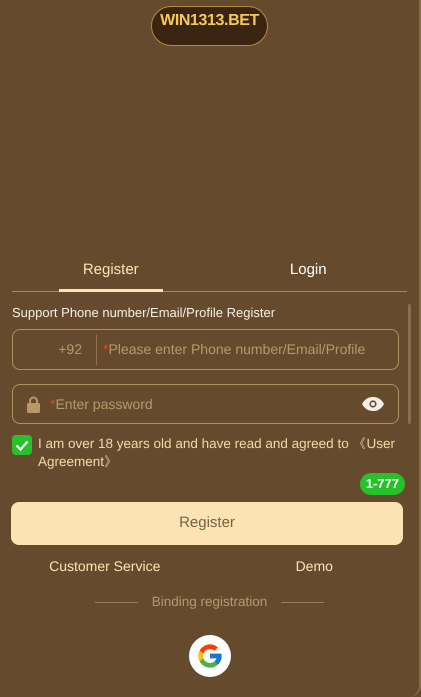  I want to click on account-input: Please enter Phone number/Email/Profile, so click(253, 349).